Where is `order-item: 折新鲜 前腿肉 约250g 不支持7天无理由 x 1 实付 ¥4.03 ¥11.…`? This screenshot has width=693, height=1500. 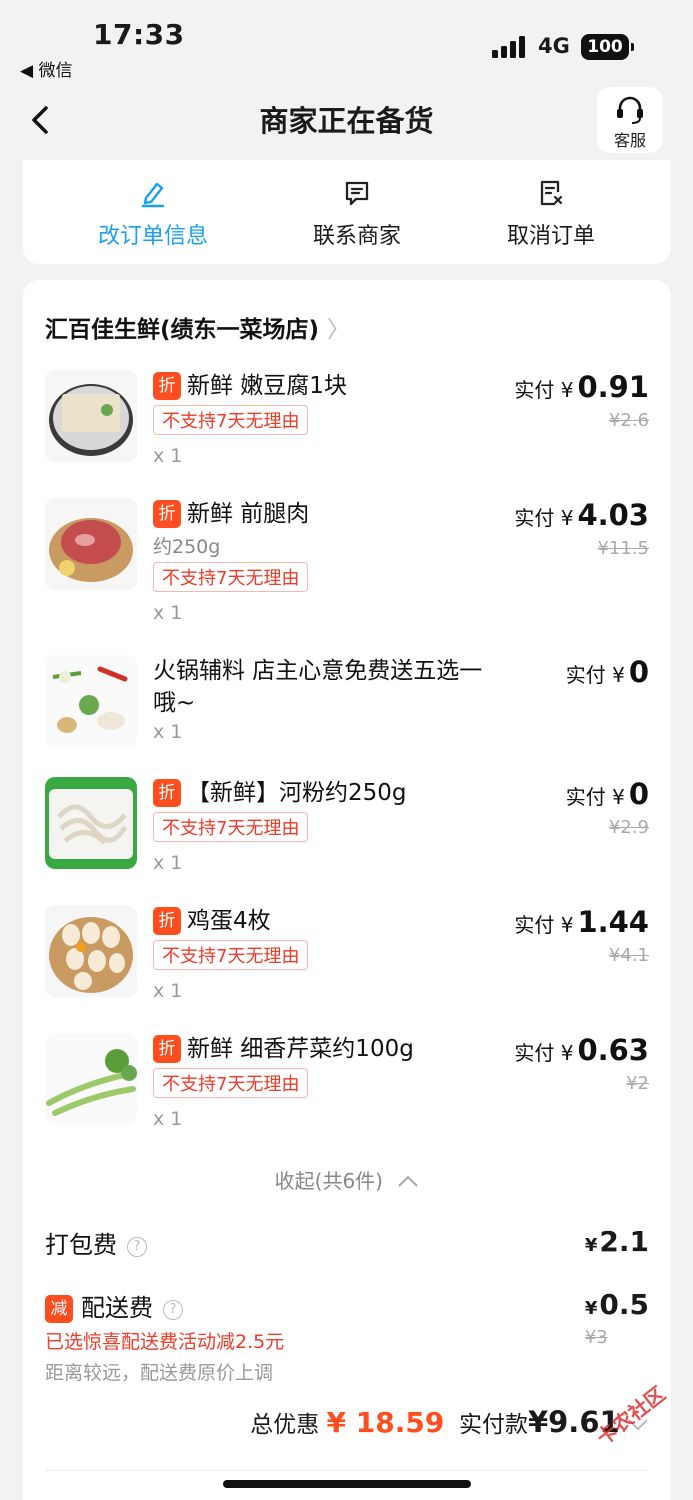 order-item: 折新鲜 前腿肉 约250g 不支持7天无理由 x 1 实付 ¥4.03 ¥11.… is located at coordinates (347, 561).